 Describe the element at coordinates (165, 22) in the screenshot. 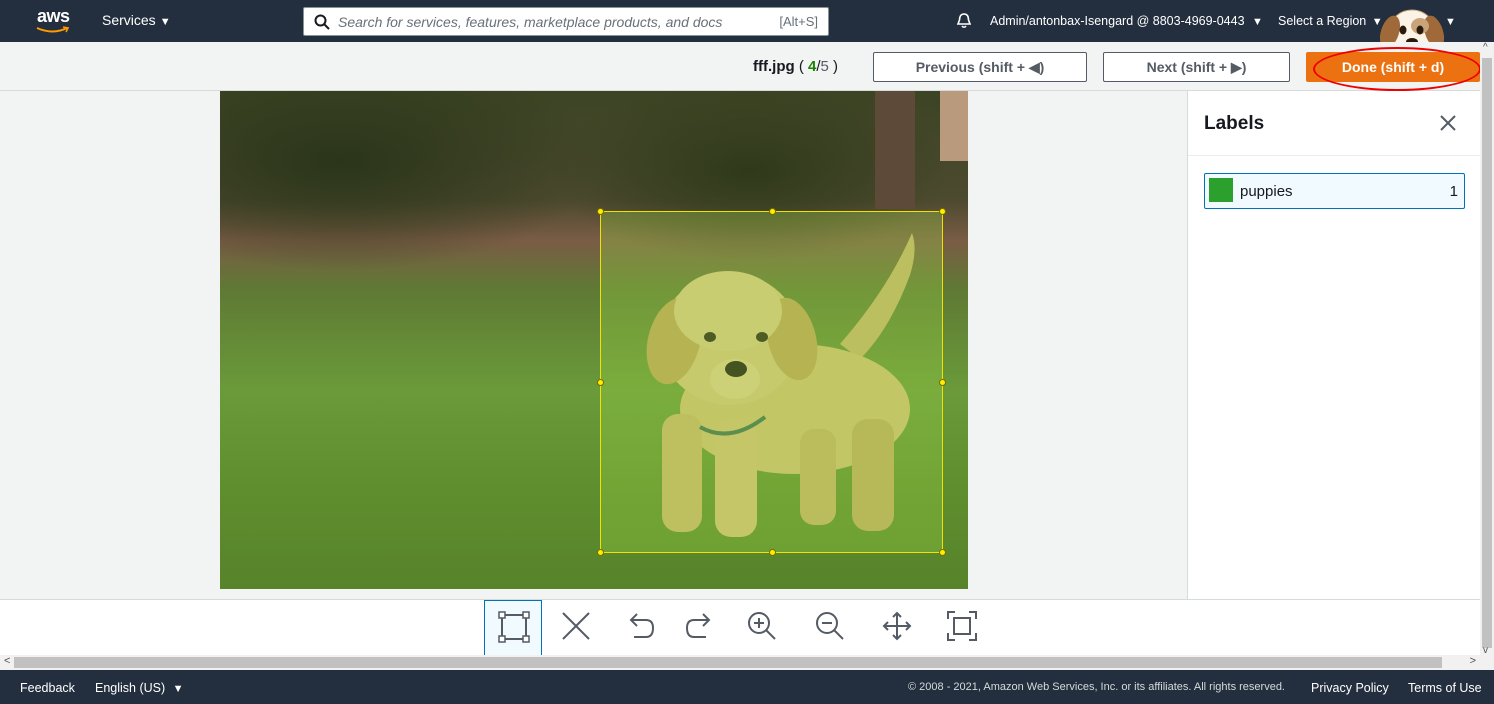

I see `services-caret-icon: ▼` at that location.